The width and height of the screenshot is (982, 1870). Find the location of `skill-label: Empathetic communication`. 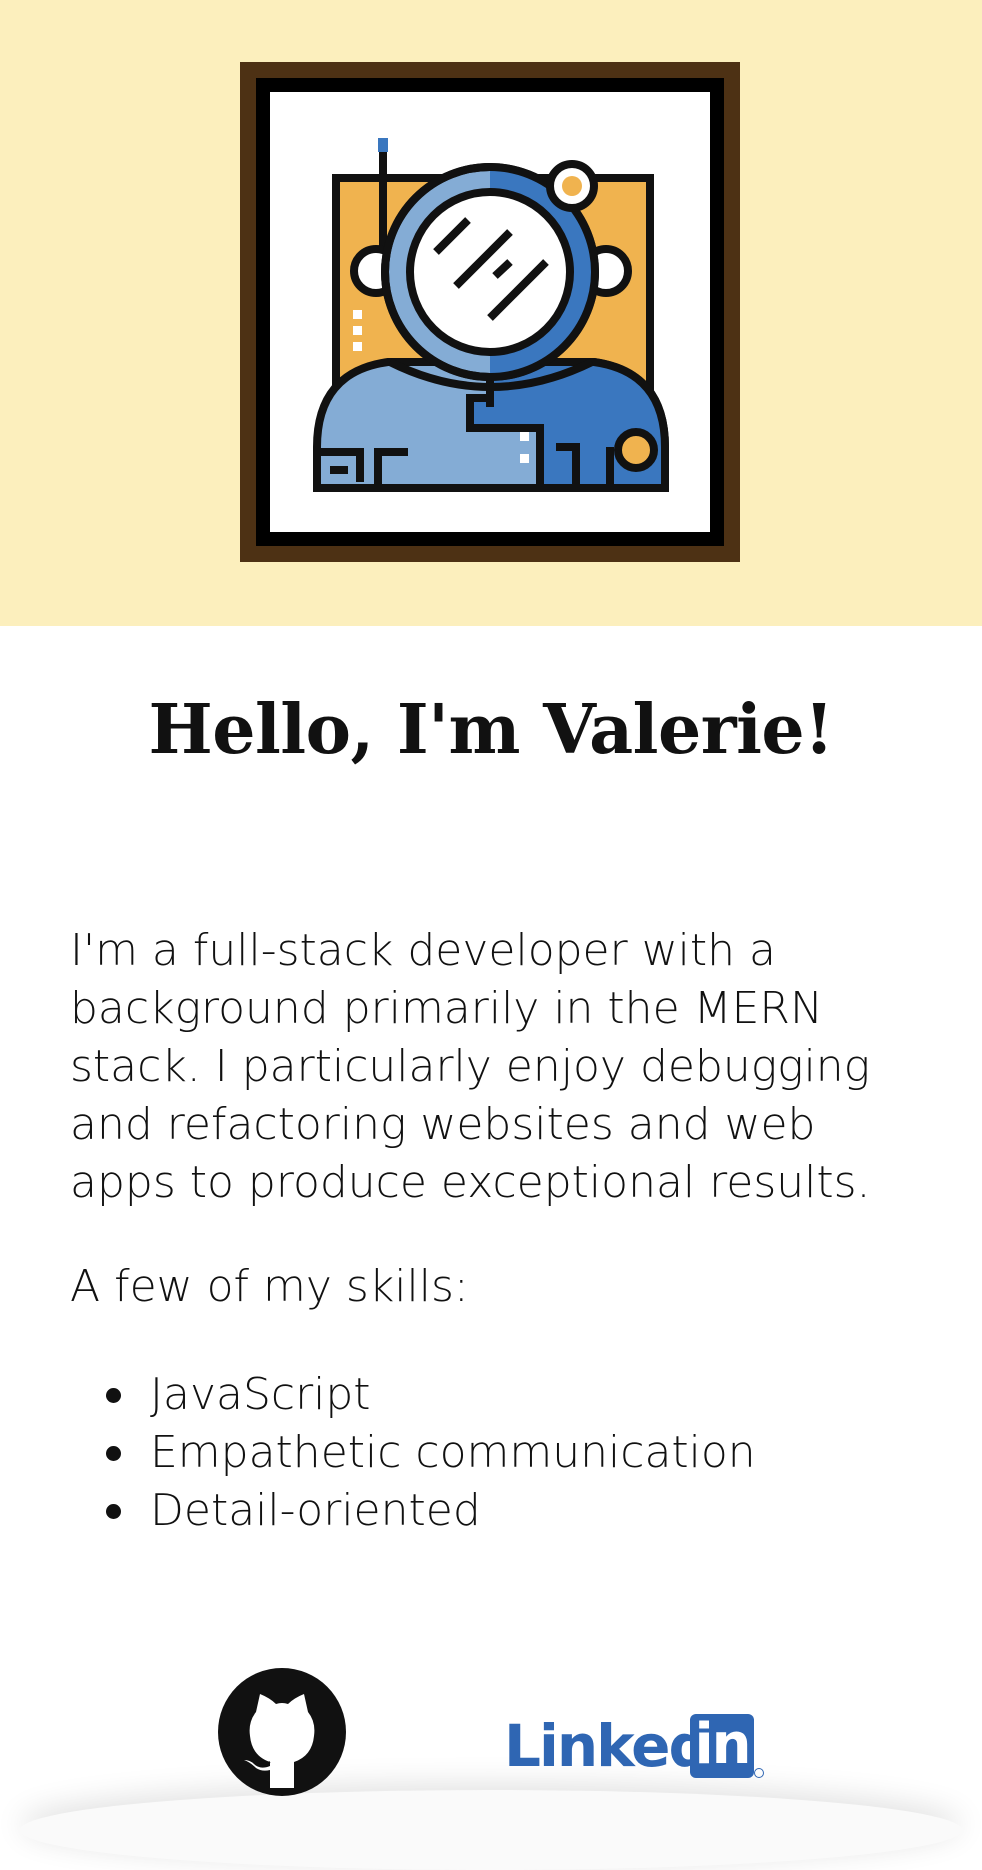

skill-label: Empathetic communication is located at coordinates (453, 1452).